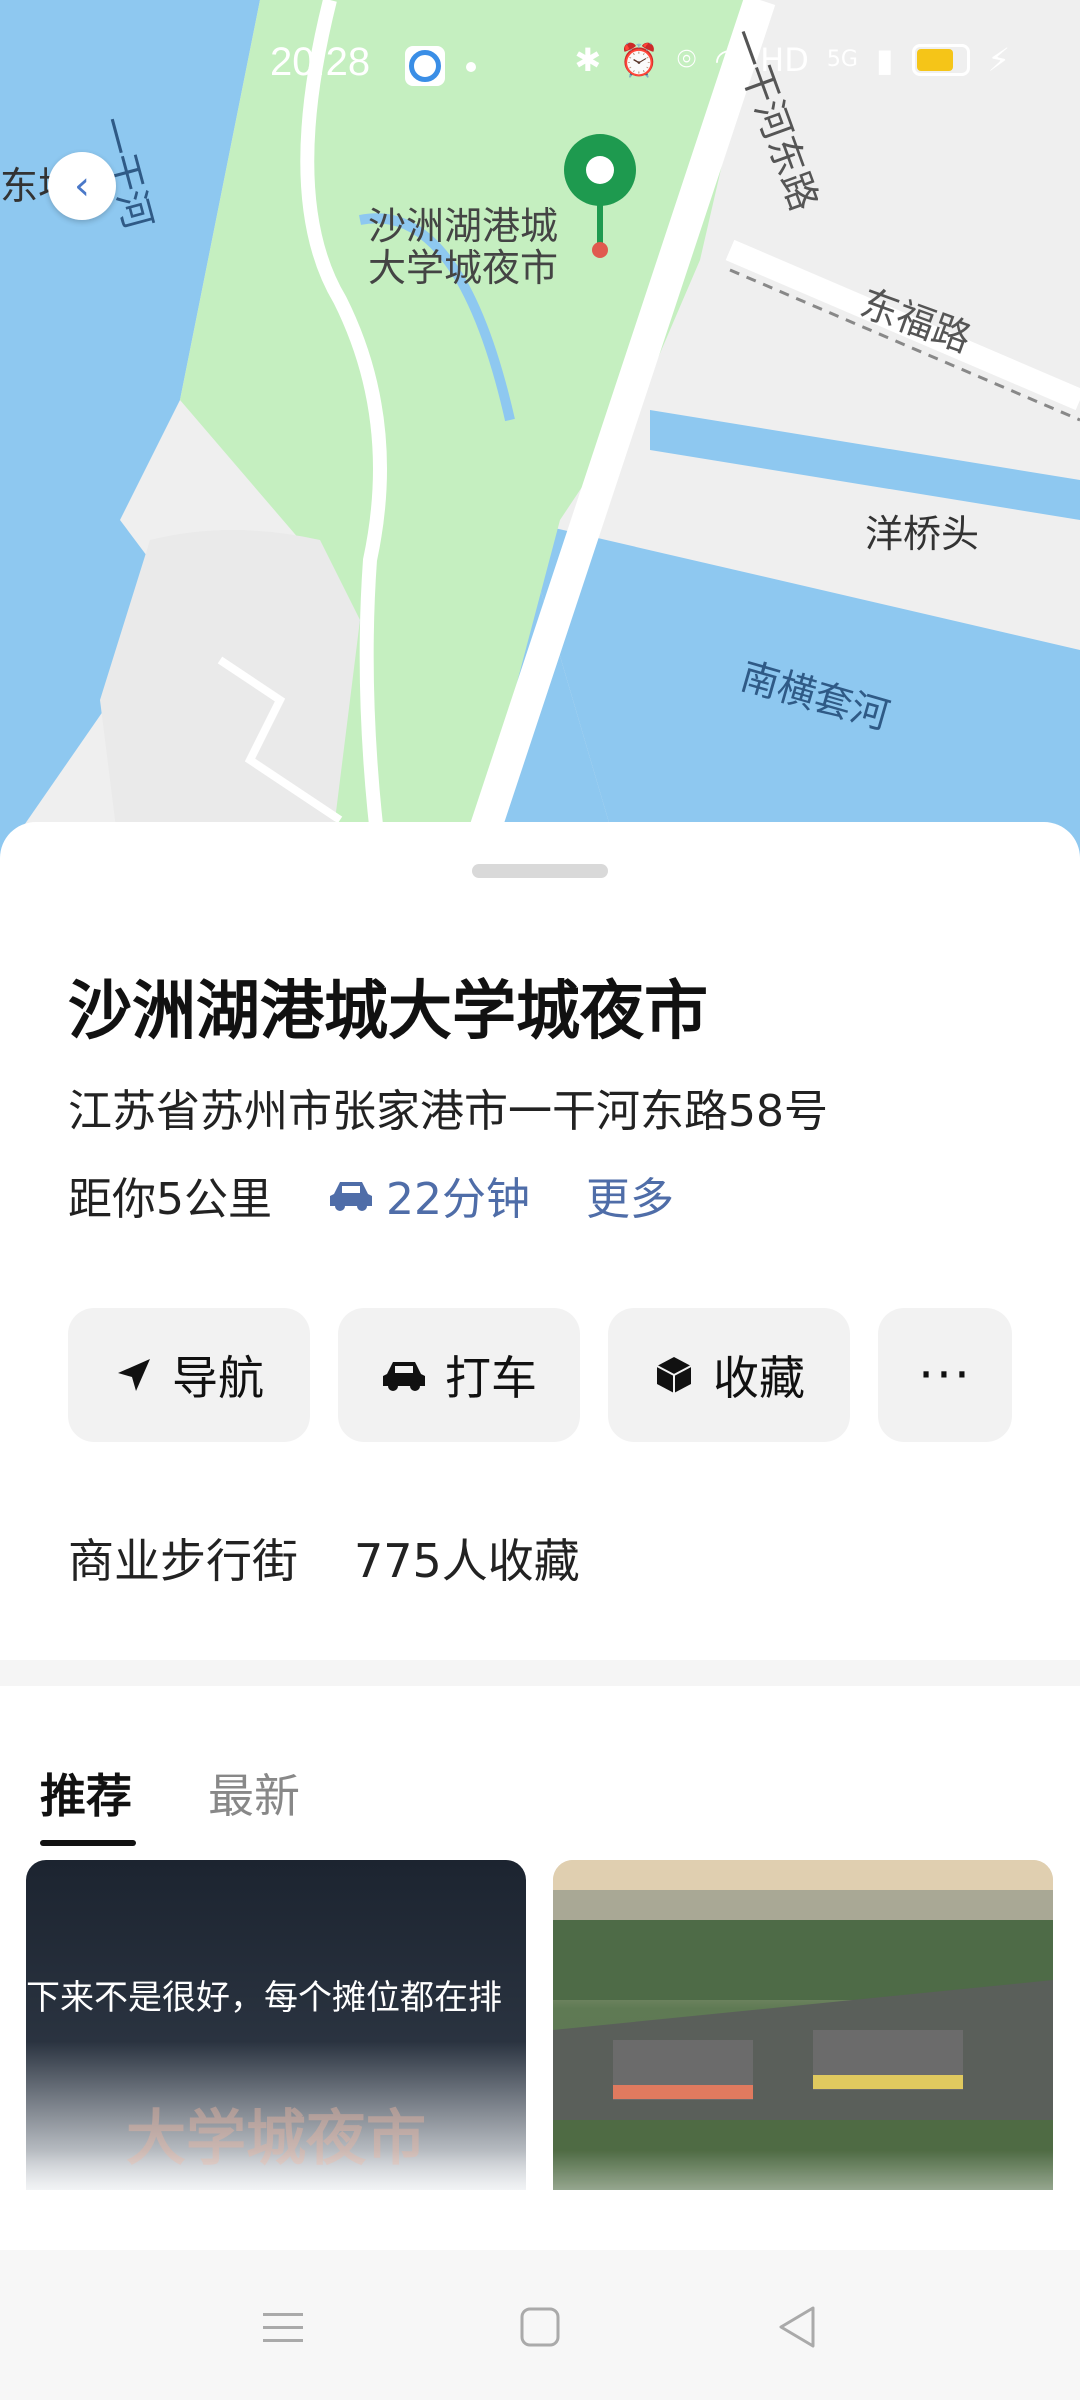 Image resolution: width=1080 pixels, height=2400 pixels. I want to click on more-info-link: 更多, so click(630, 1195).